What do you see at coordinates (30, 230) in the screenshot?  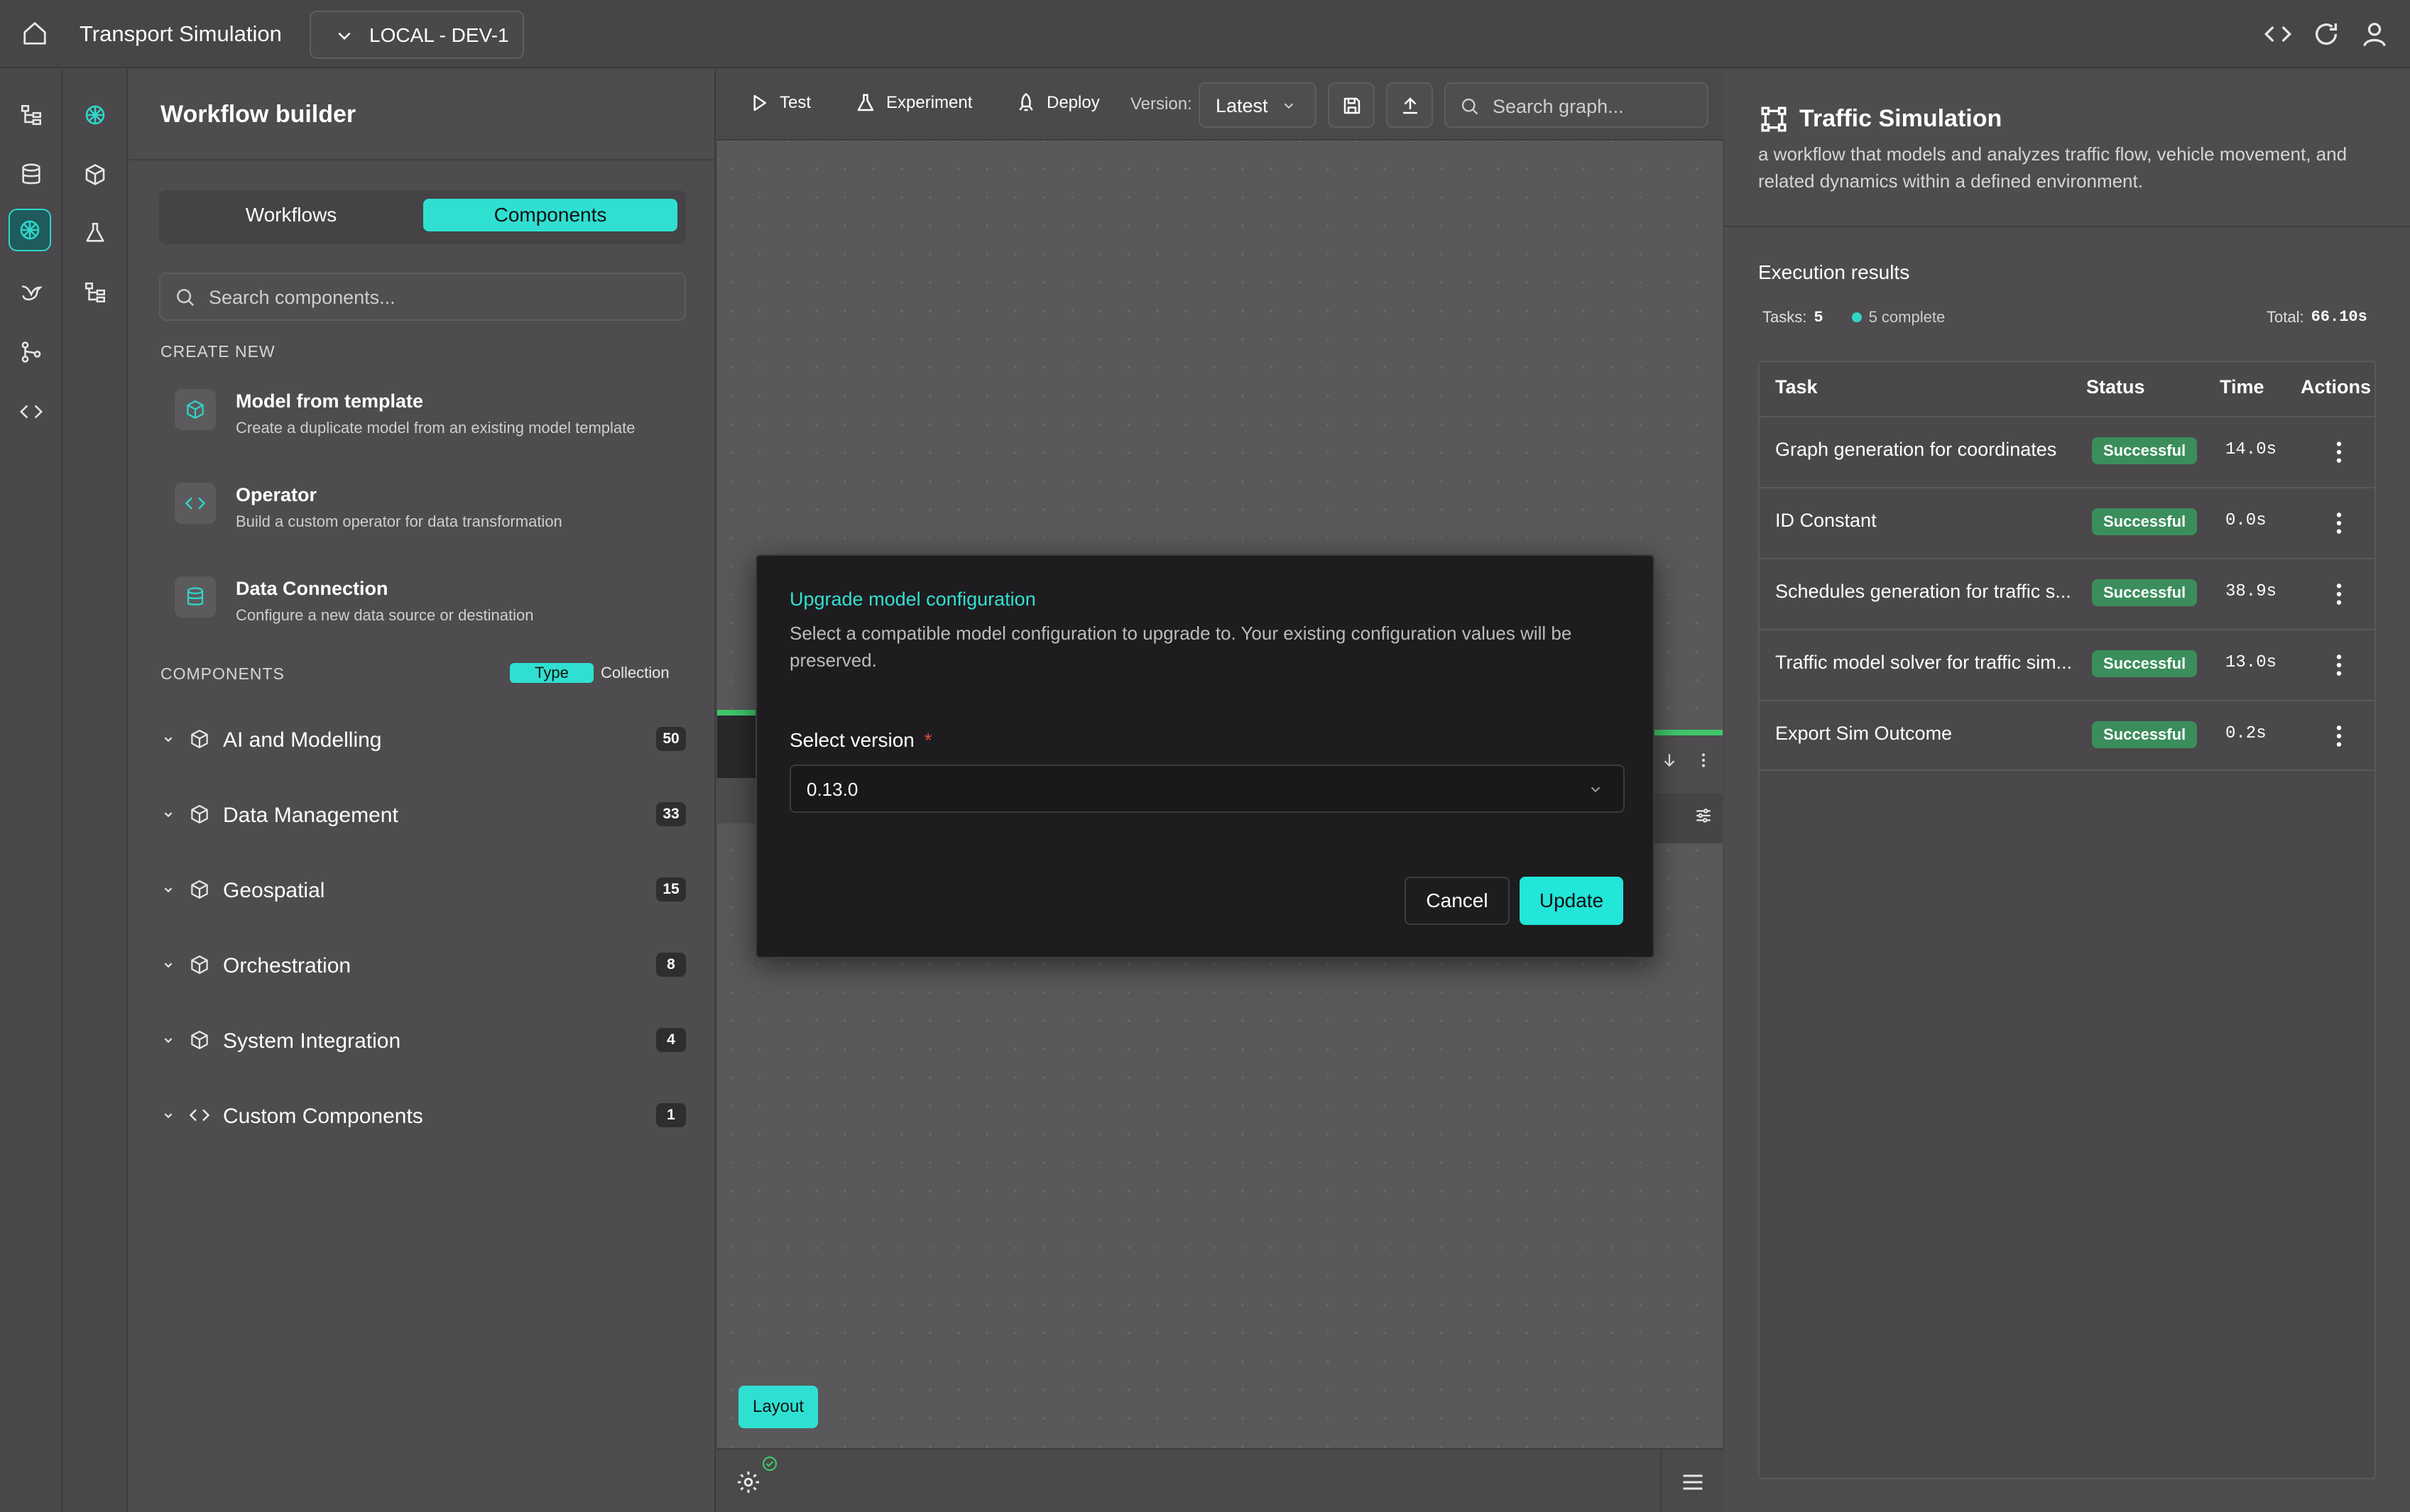 I see `nav-workflow-builder-button` at bounding box center [30, 230].